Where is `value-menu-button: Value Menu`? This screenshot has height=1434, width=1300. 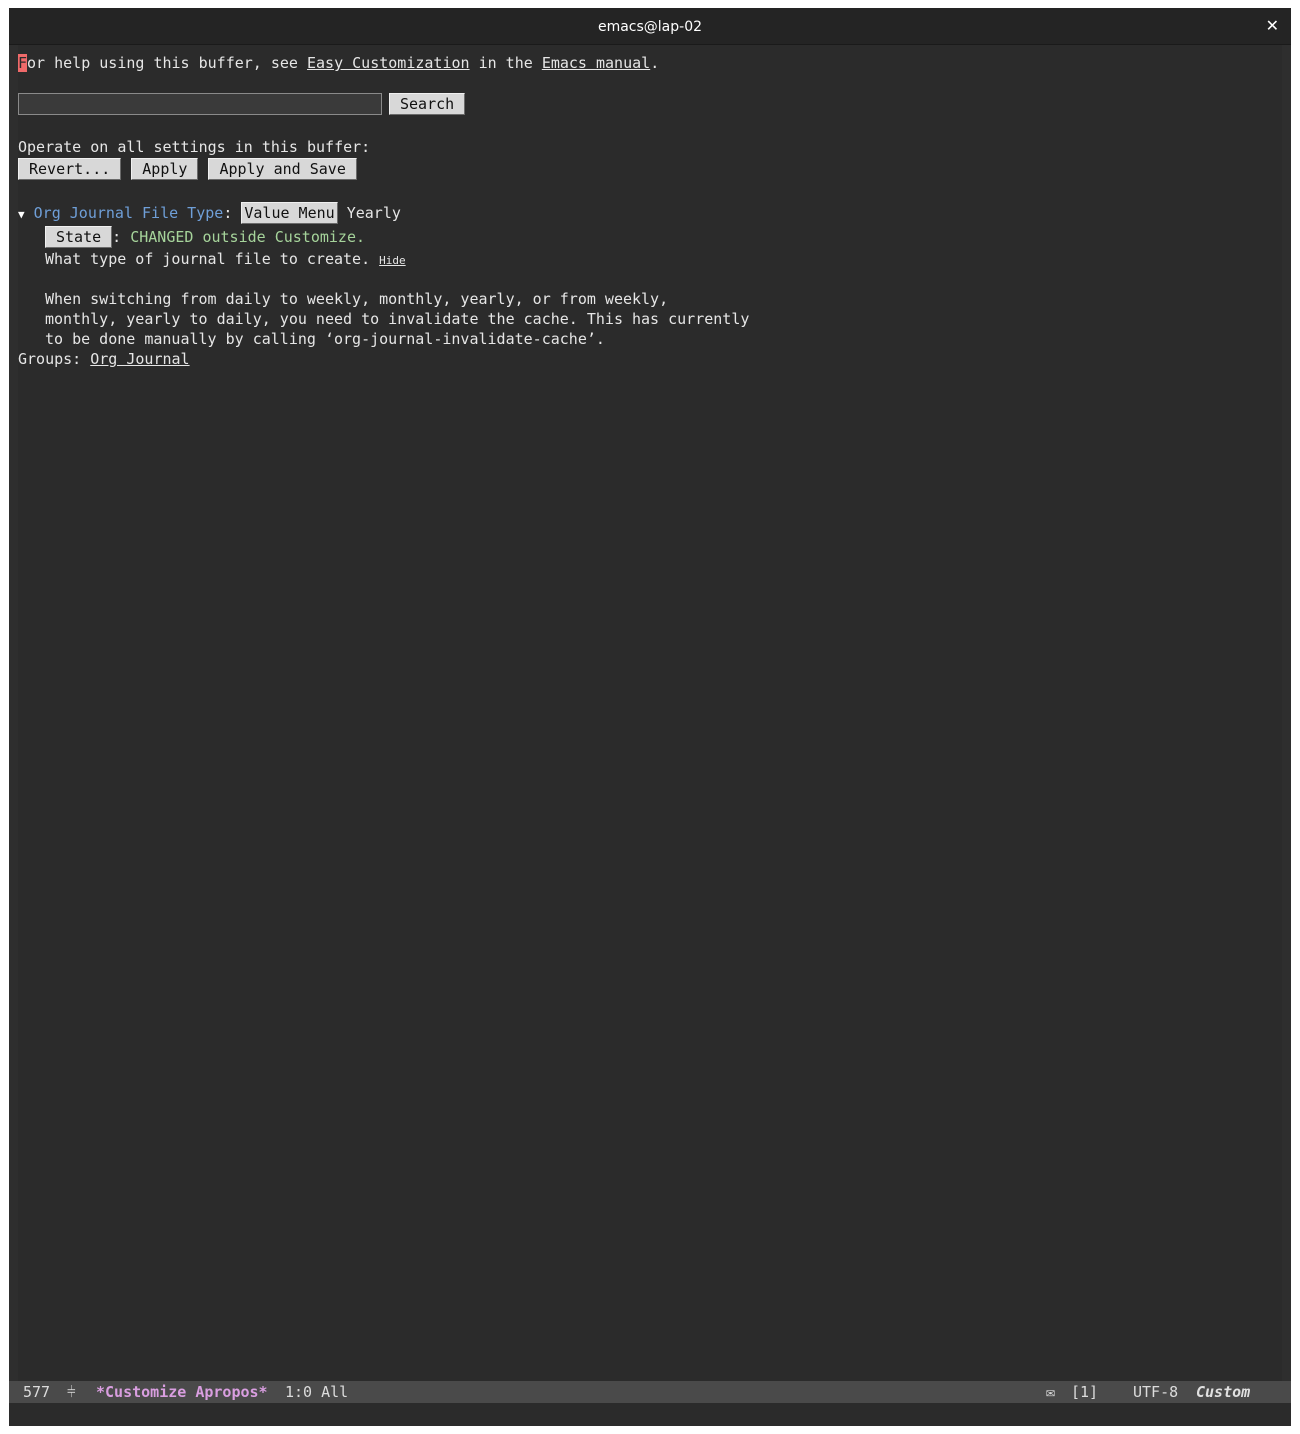 value-menu-button: Value Menu is located at coordinates (289, 213).